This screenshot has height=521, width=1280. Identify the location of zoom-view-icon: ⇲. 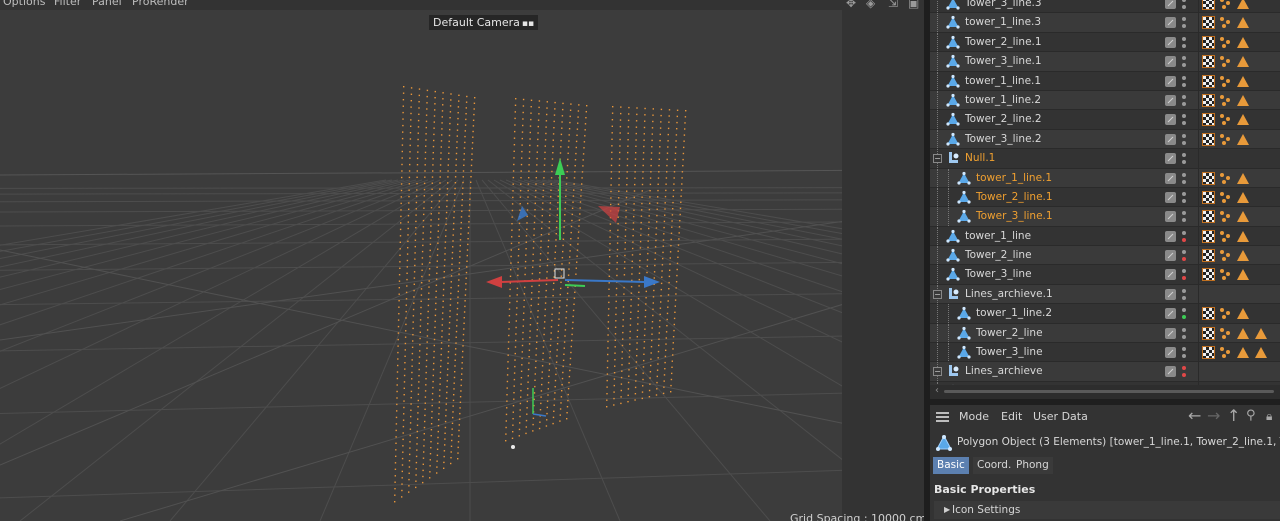
(893, 5).